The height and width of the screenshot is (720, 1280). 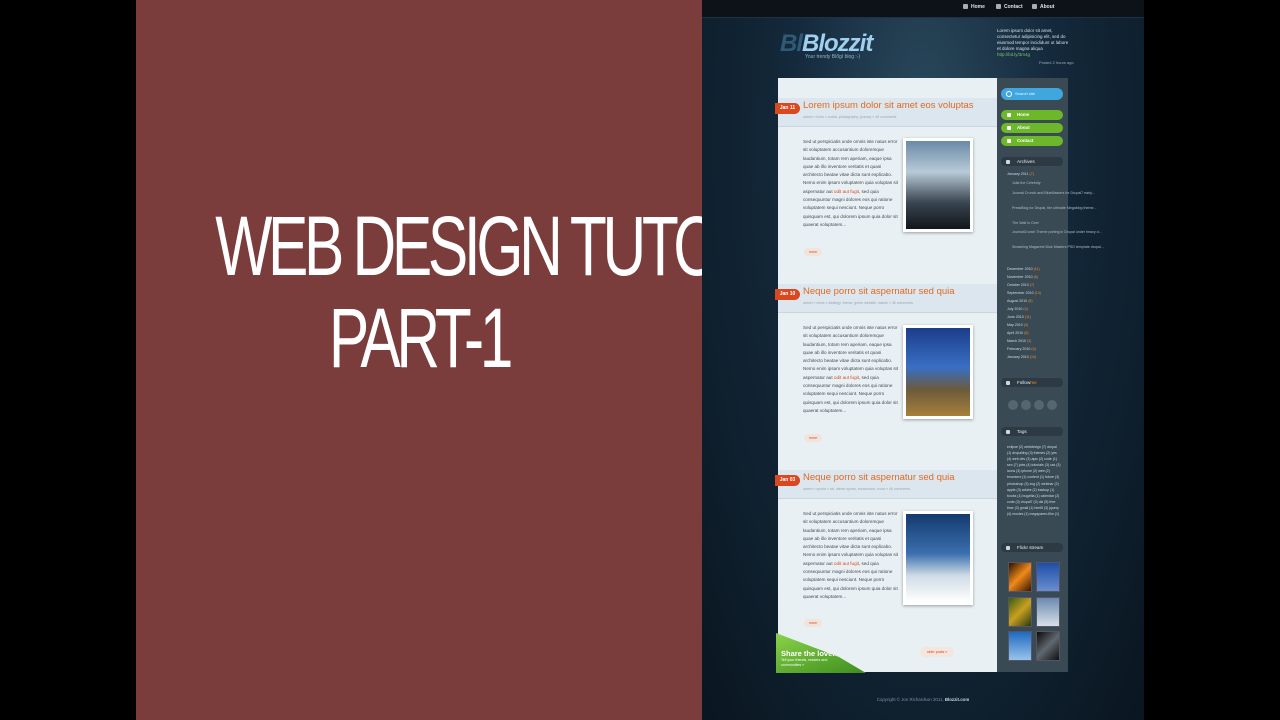 I want to click on sidebar-menu-contact: Contact, so click(x=1032, y=141).